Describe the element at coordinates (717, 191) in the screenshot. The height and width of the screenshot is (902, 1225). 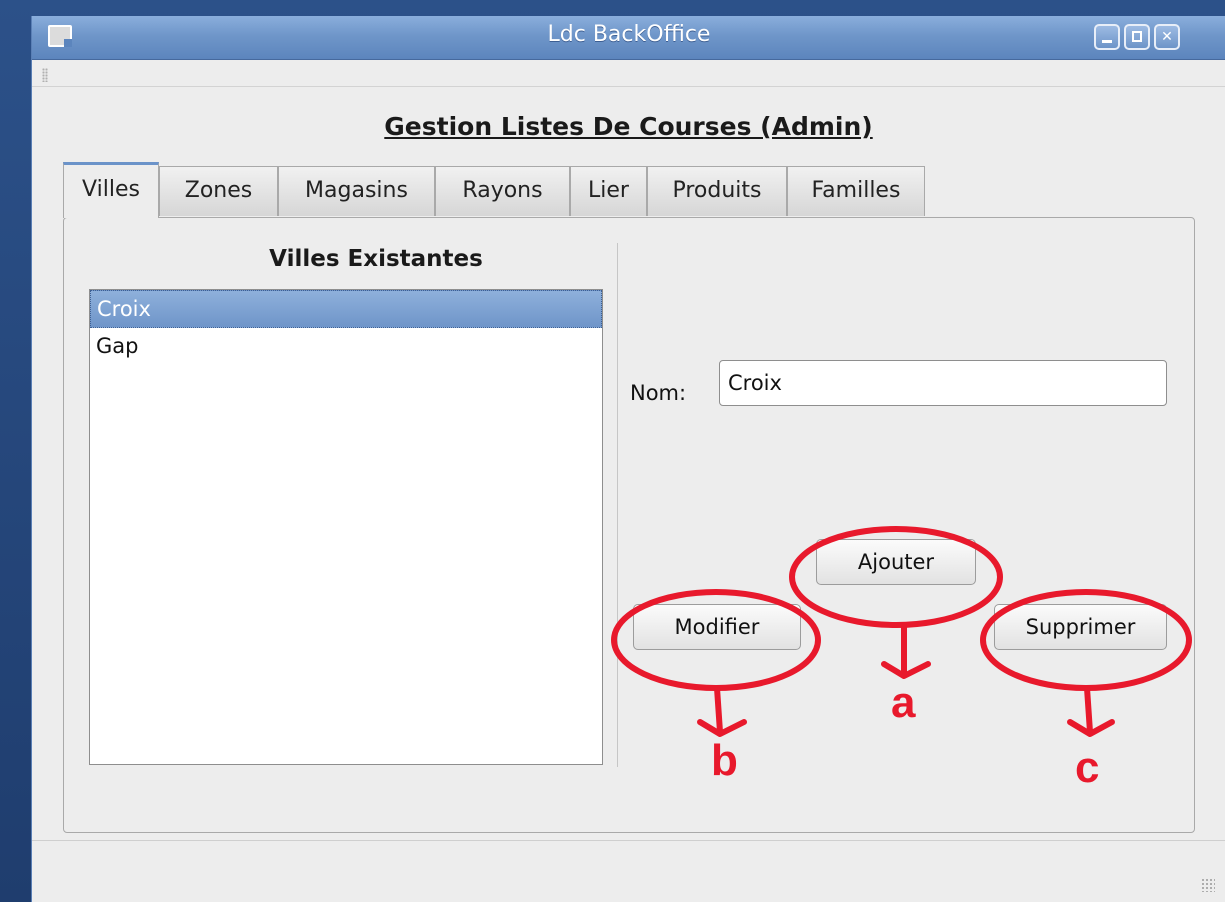
I see `tab-produits: Produits` at that location.